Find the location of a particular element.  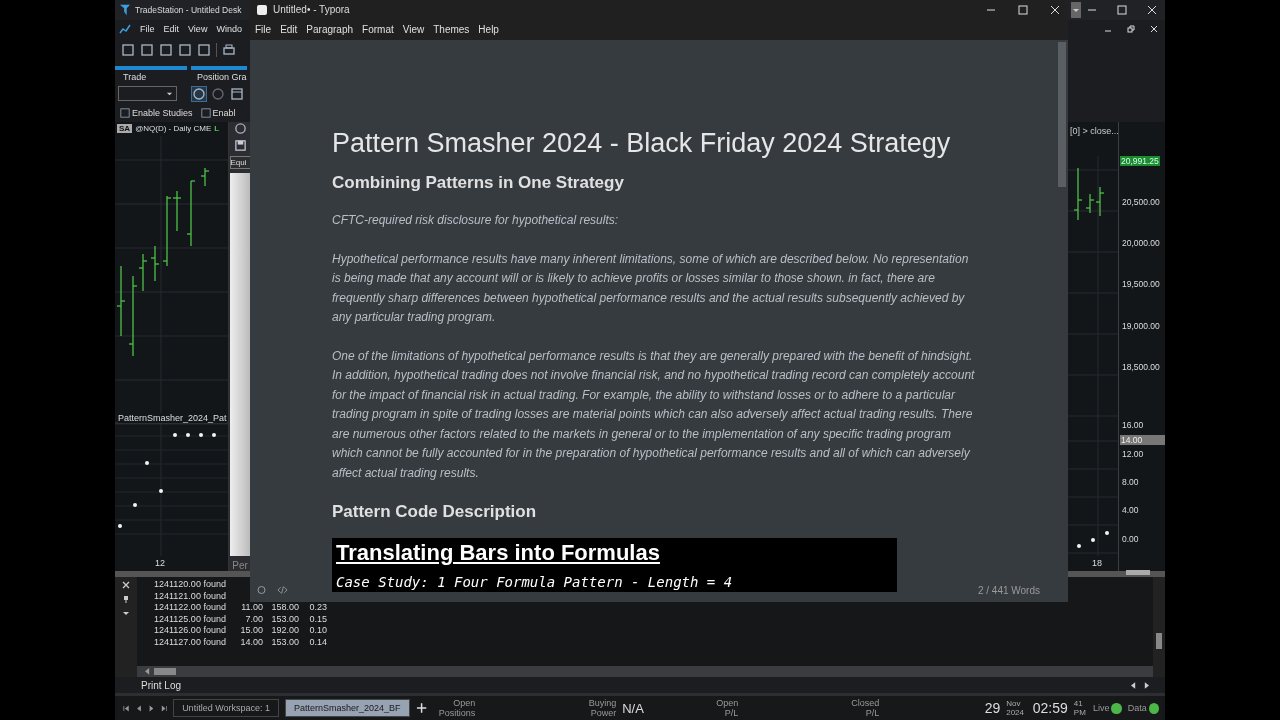

panel-label: Per is located at coordinates (240, 566).